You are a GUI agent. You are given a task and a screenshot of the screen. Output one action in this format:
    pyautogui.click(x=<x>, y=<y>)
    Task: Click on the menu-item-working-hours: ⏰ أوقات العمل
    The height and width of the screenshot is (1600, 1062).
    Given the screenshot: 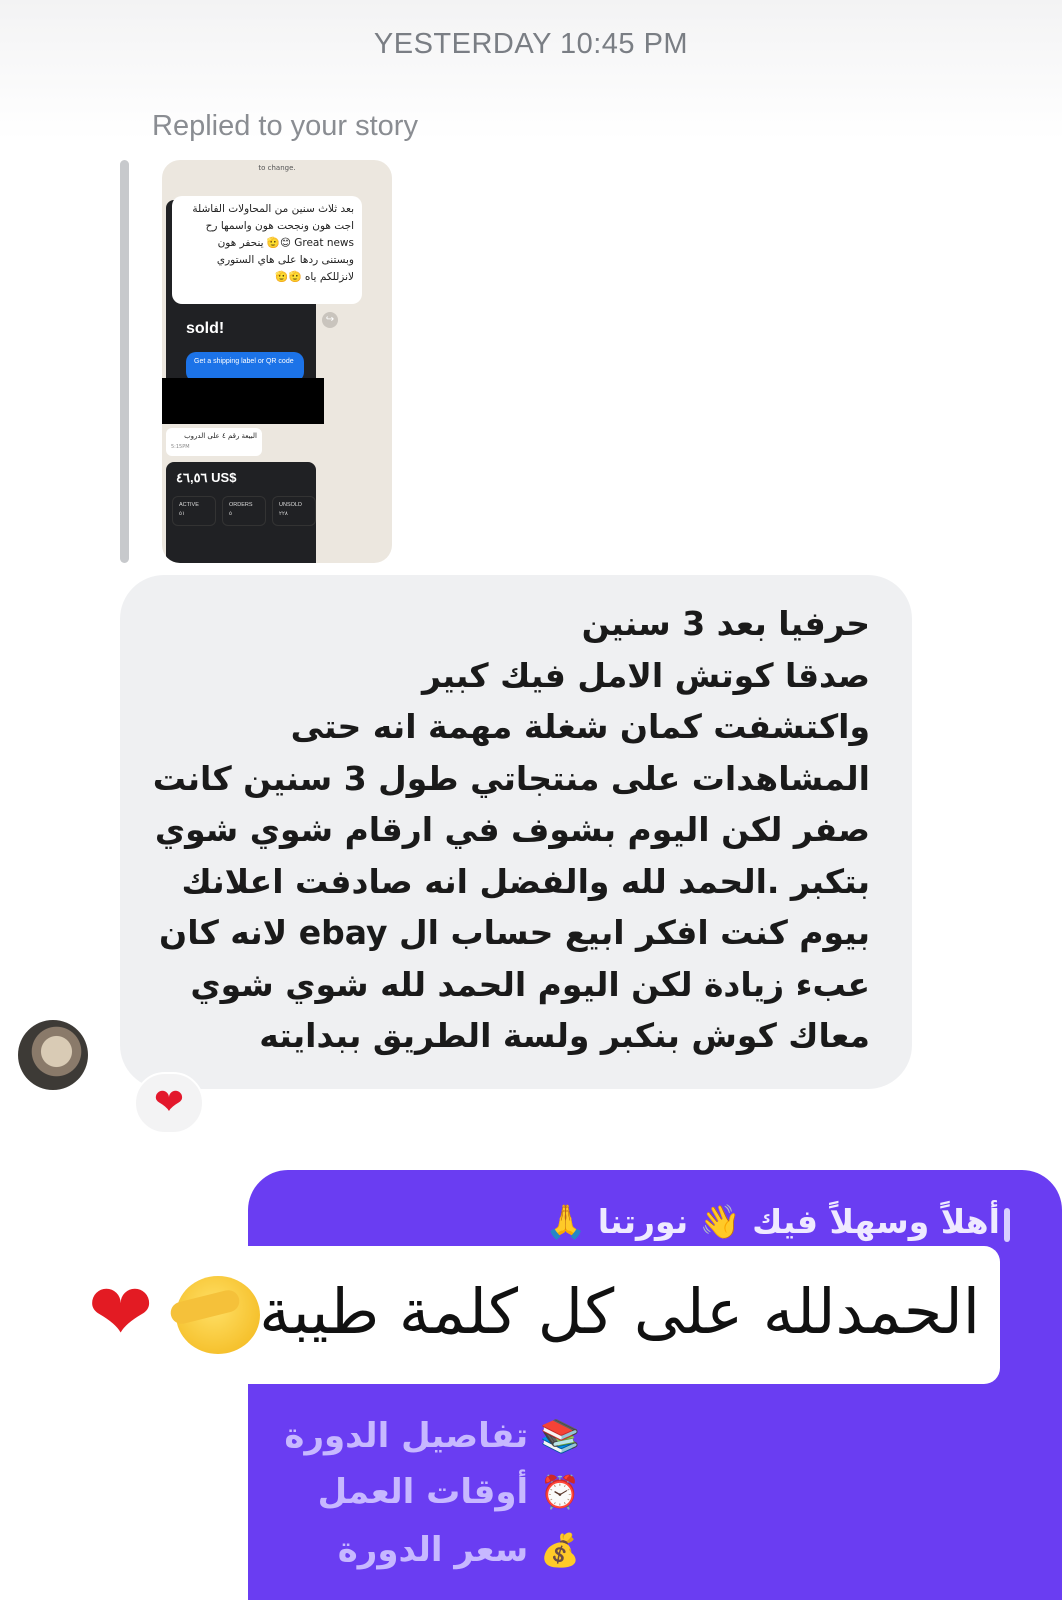 What is the action you would take?
    pyautogui.click(x=430, y=1492)
    